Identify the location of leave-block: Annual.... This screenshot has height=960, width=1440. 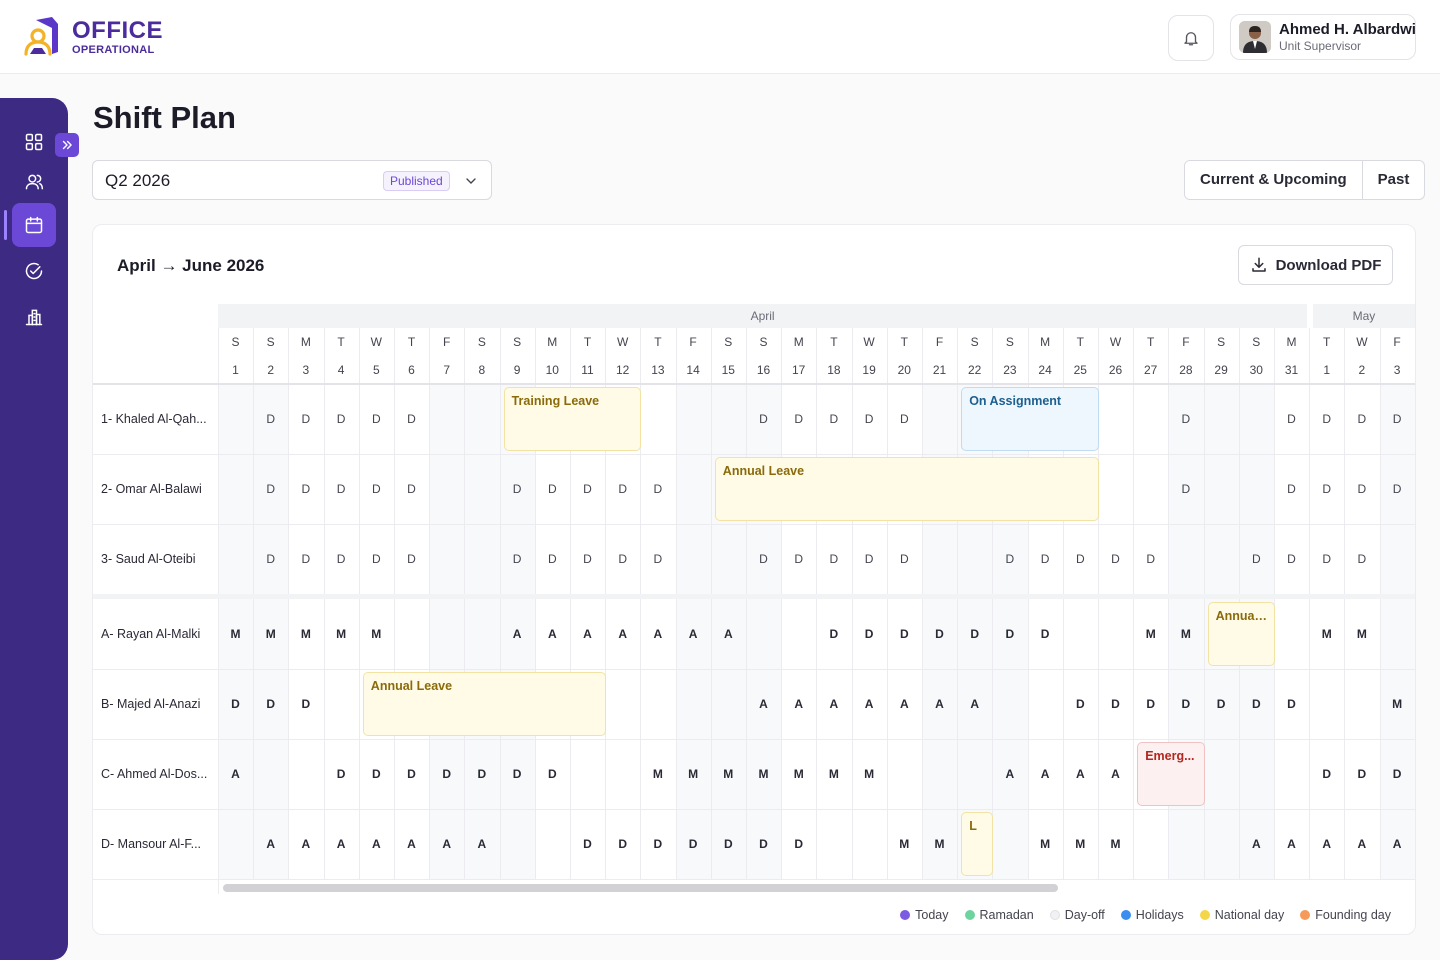
(1241, 634).